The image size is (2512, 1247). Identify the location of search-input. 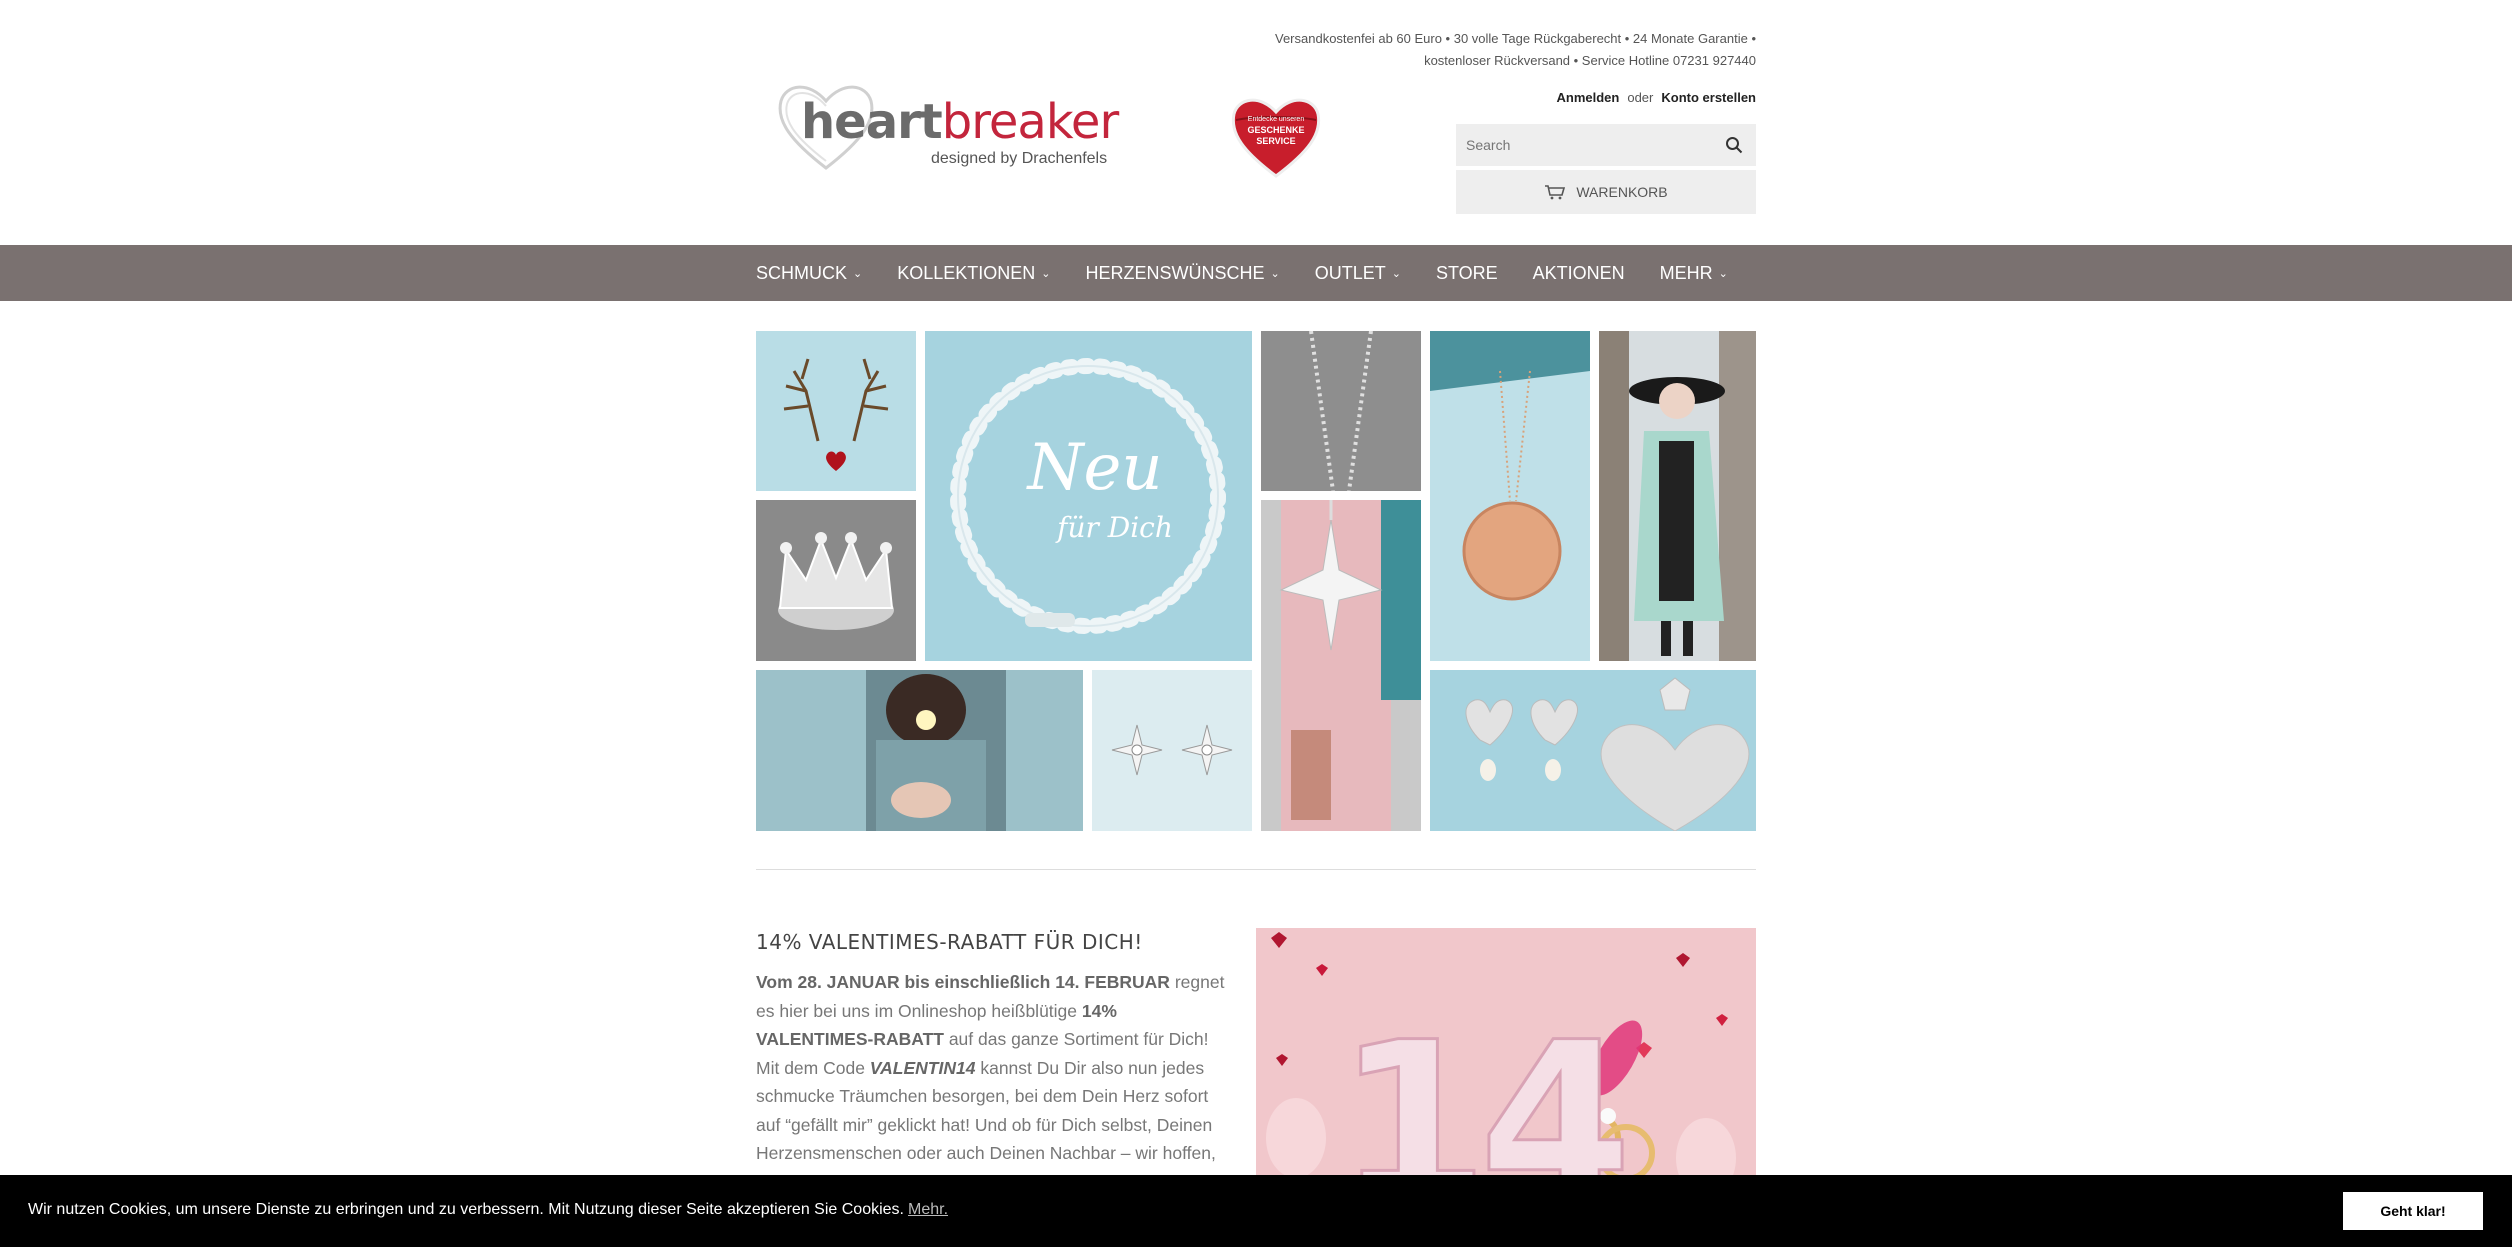
(1581, 145).